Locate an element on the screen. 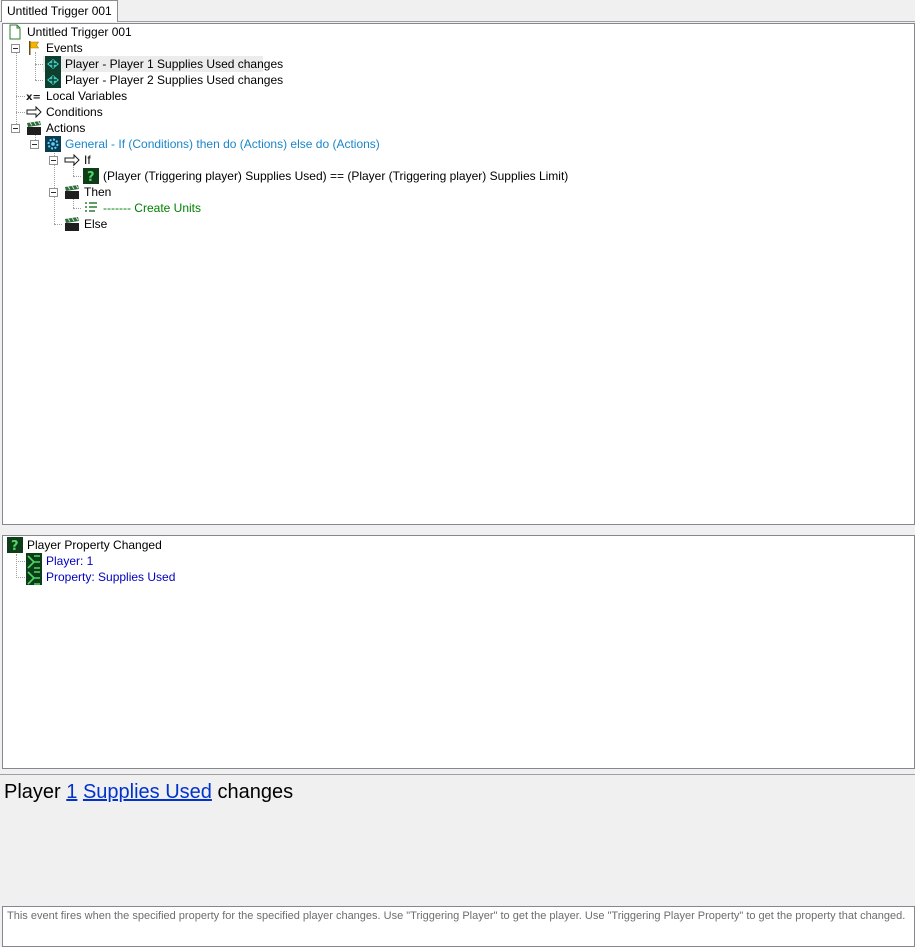  tree-item-label: Player - Player 1 Supplies Used changes is located at coordinates (174, 64).